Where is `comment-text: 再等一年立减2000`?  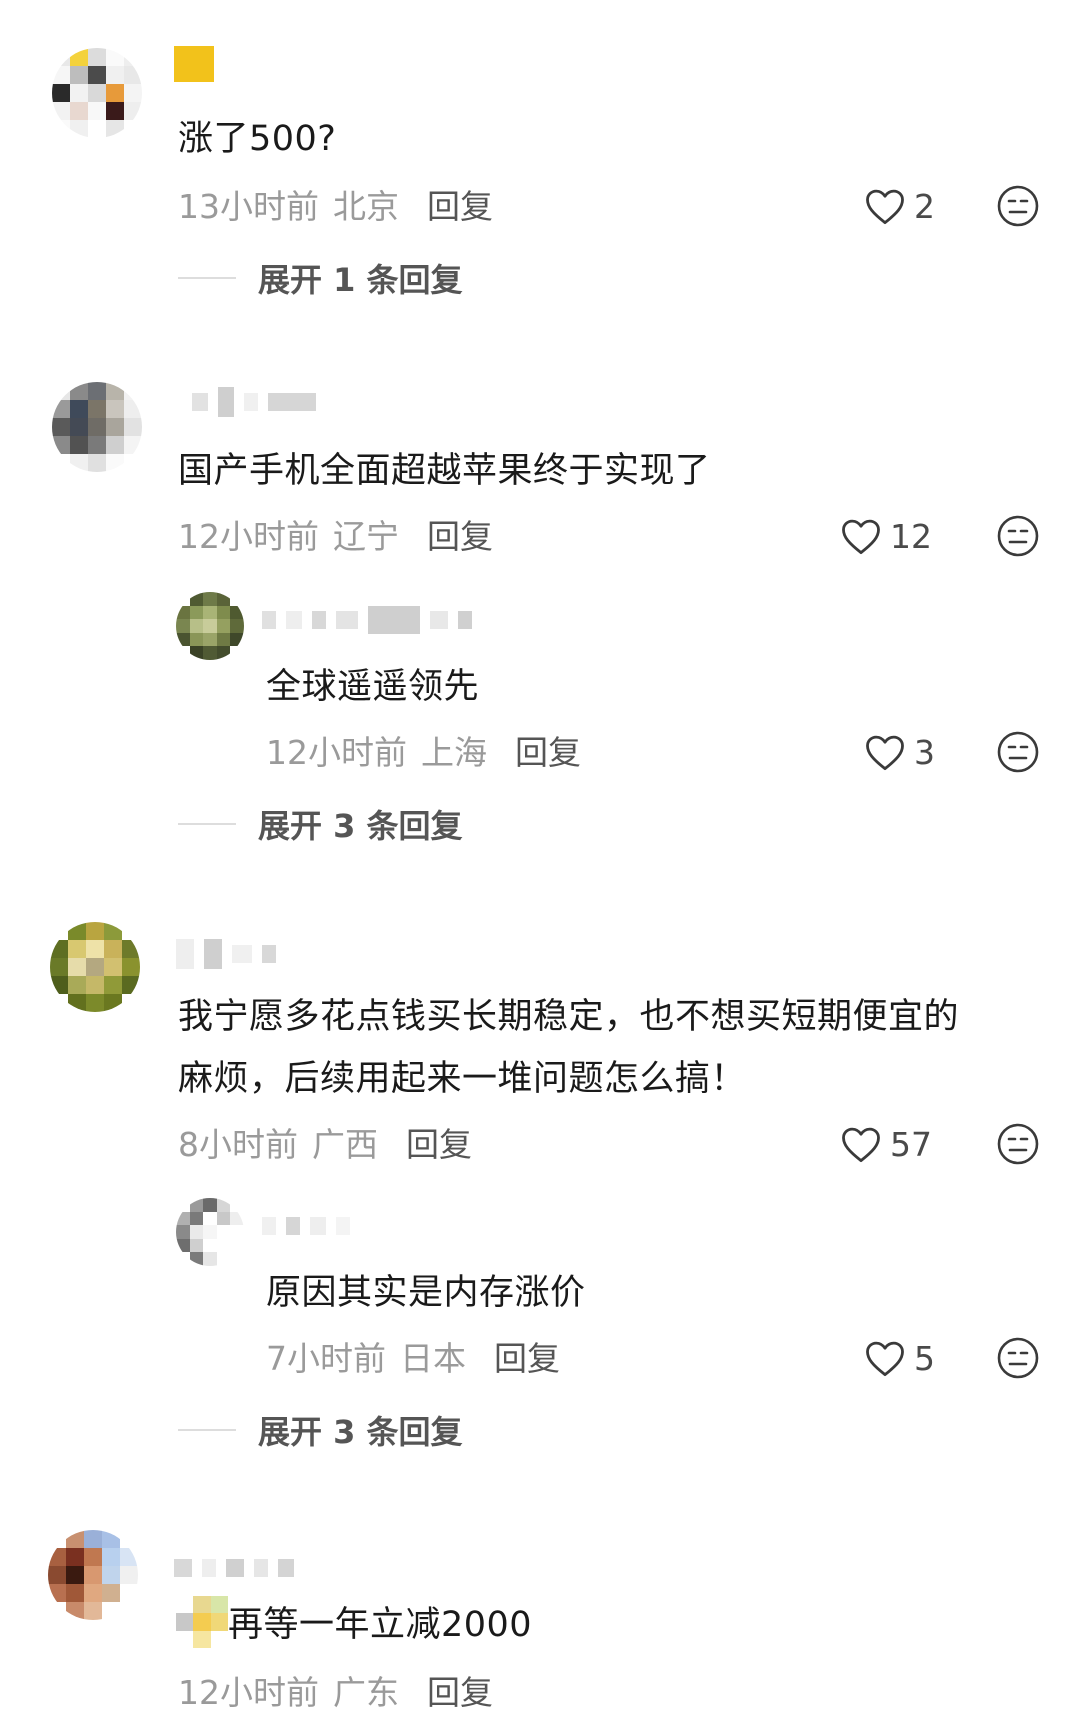
comment-text: 再等一年立减2000 is located at coordinates (380, 1625).